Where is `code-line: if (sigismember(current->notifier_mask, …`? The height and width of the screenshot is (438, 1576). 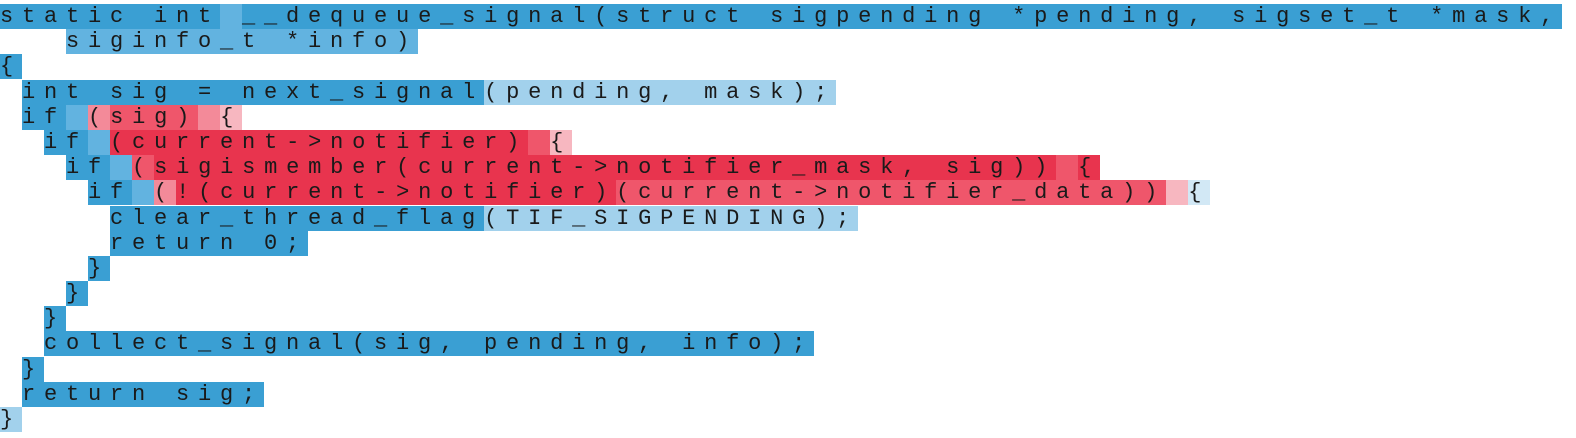
code-line: if (sigismember(current->notifier_mask, … is located at coordinates (788, 168).